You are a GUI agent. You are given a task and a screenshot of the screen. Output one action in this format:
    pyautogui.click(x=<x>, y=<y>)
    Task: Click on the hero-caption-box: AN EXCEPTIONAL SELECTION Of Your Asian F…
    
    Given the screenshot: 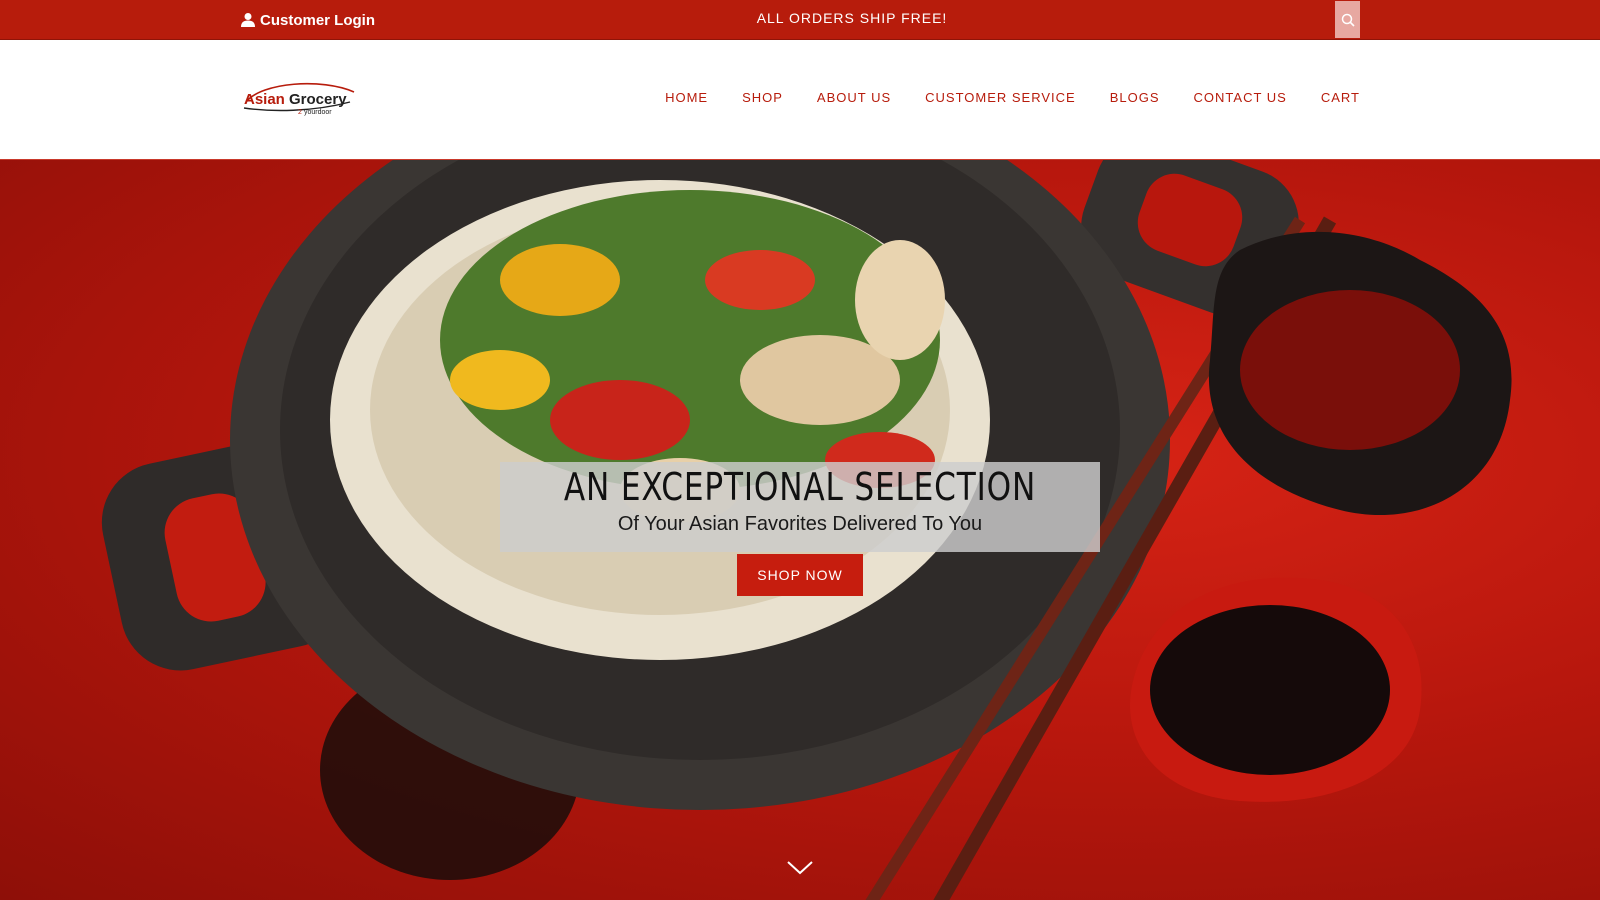 What is the action you would take?
    pyautogui.click(x=800, y=507)
    